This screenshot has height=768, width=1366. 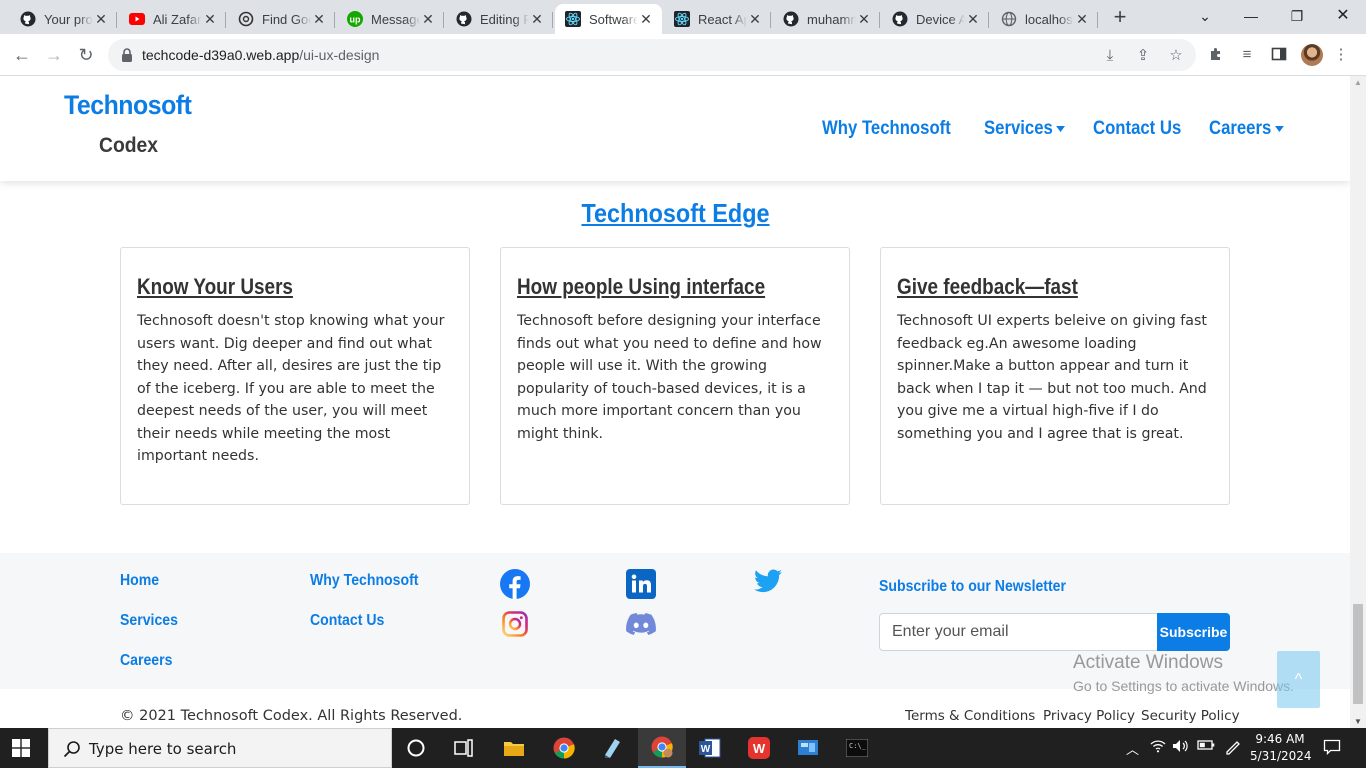 I want to click on minimize-button: —, so click(x=1251, y=16).